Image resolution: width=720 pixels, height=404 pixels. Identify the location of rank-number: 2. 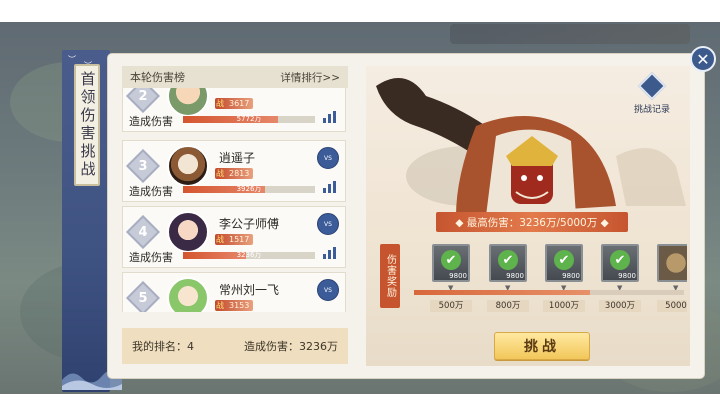
(143, 96).